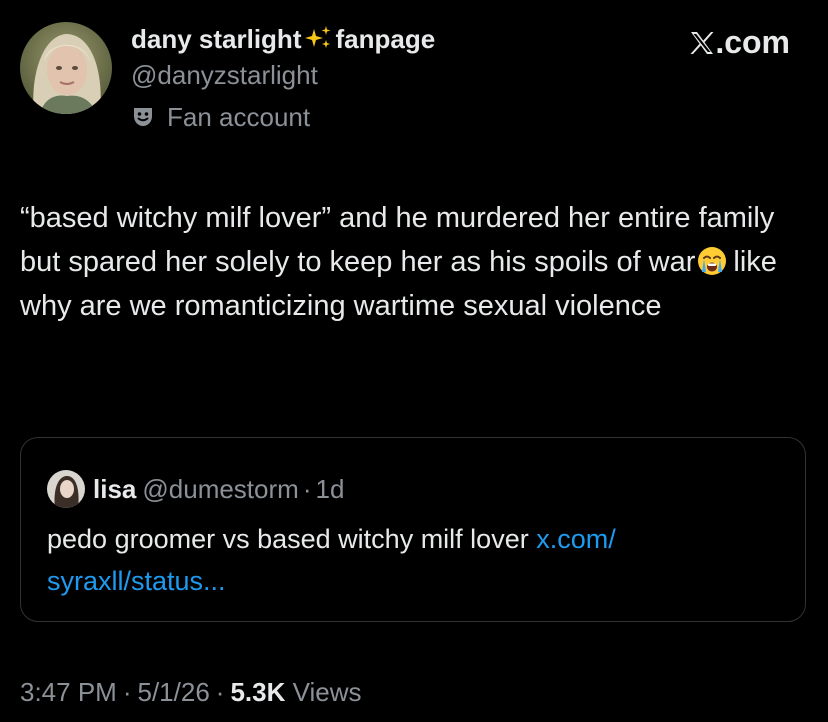 The width and height of the screenshot is (828, 722). I want to click on tweet-date: 5/1/26, so click(174, 692).